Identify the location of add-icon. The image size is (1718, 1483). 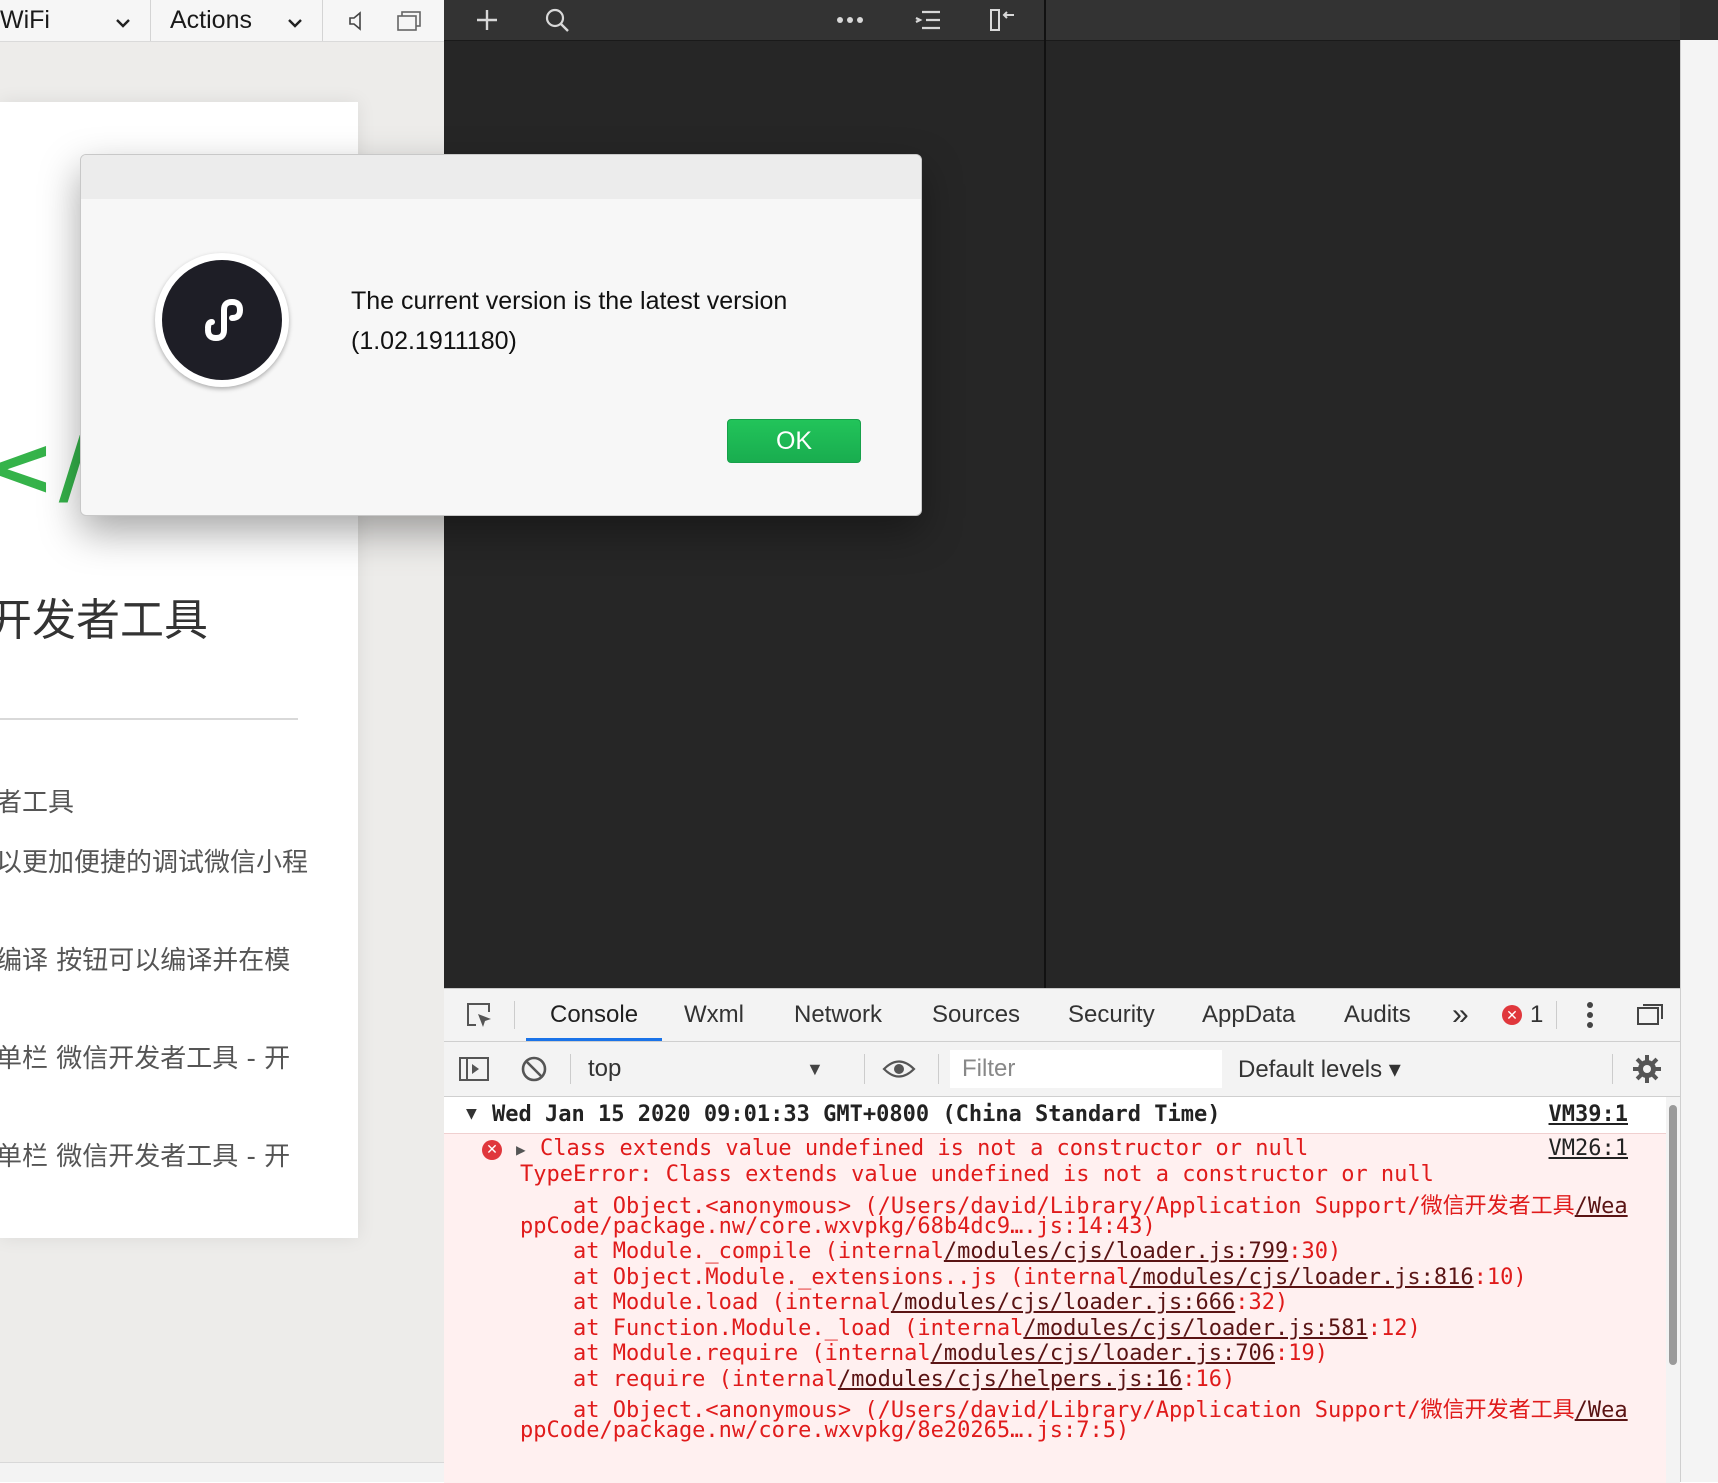
(487, 20).